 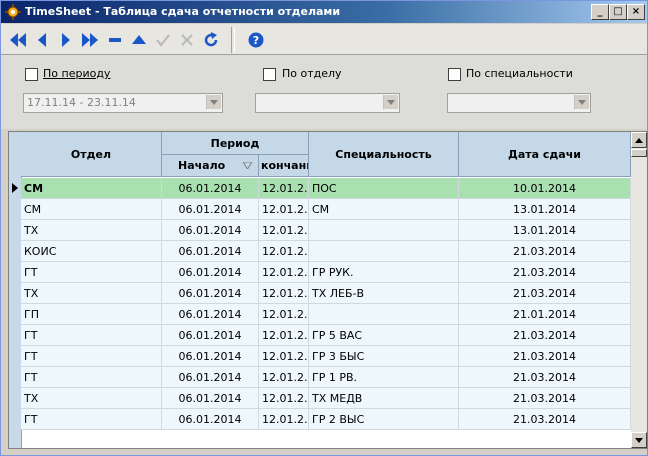 I want to click on department-select, so click(x=327, y=103).